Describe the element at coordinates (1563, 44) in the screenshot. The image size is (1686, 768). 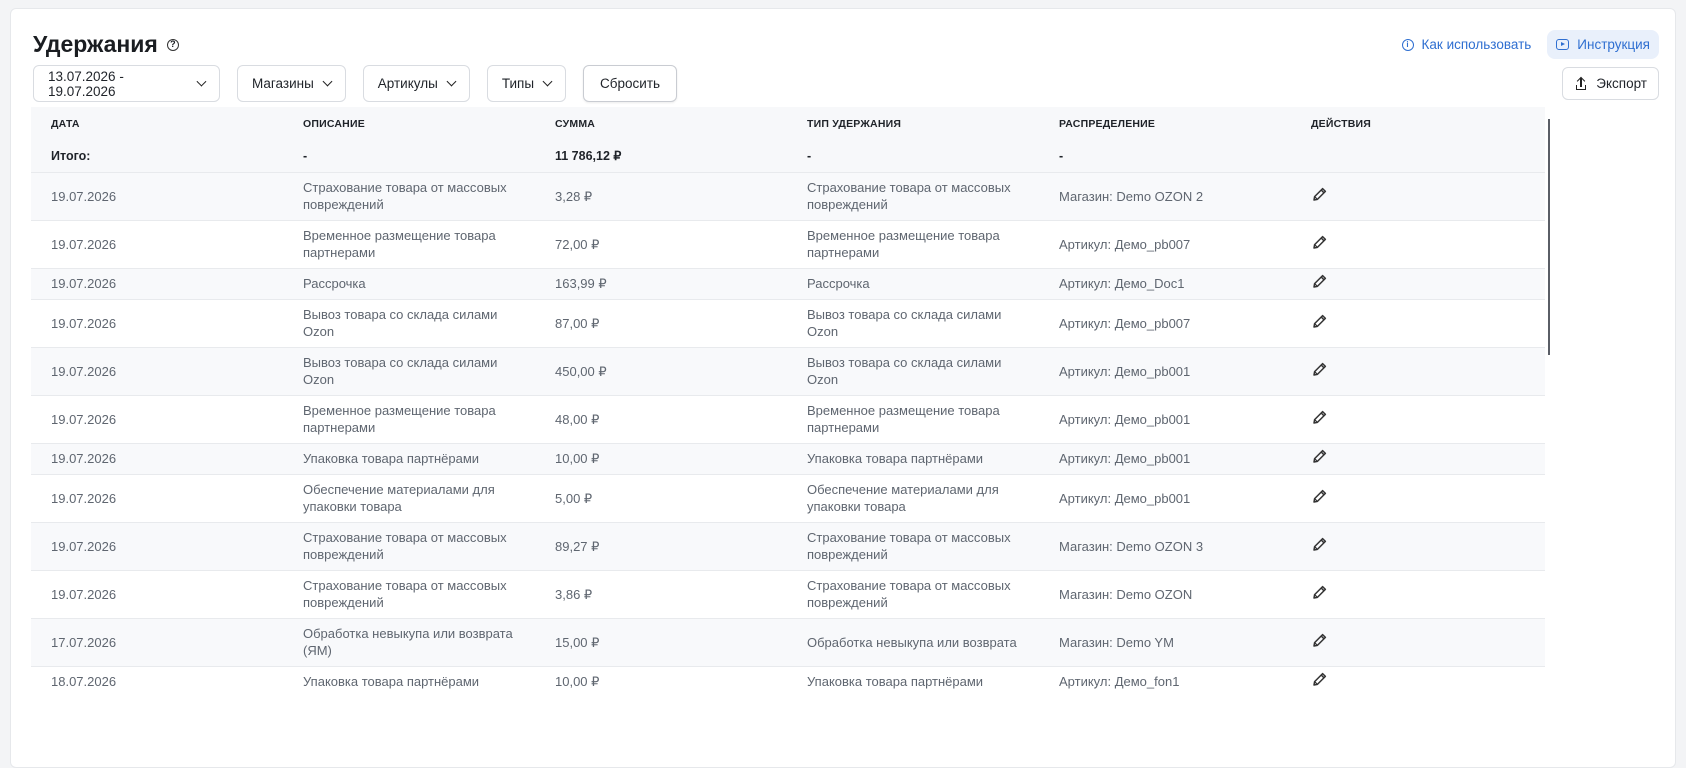
I see `video-icon` at that location.